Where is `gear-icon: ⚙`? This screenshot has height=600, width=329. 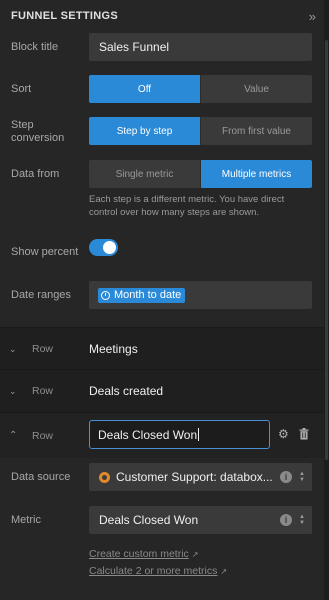 gear-icon: ⚙ is located at coordinates (283, 434).